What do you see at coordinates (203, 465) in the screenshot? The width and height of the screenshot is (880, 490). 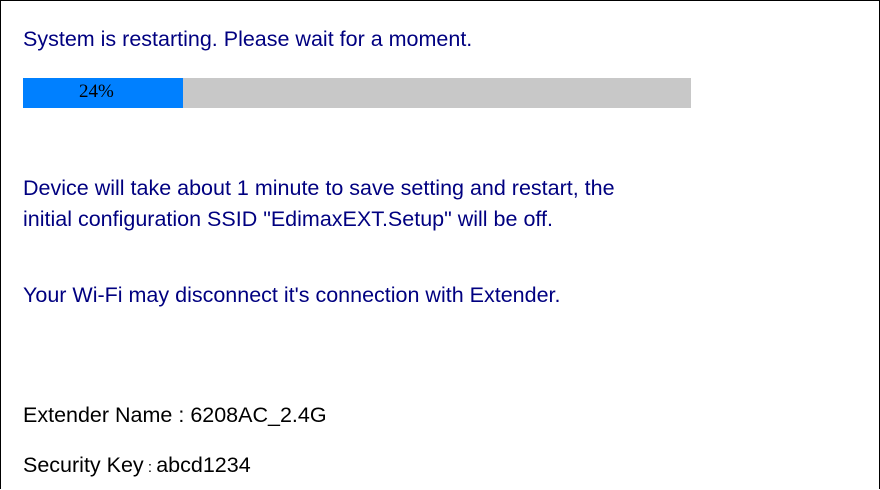 I see `security-key-value: abcd1234` at bounding box center [203, 465].